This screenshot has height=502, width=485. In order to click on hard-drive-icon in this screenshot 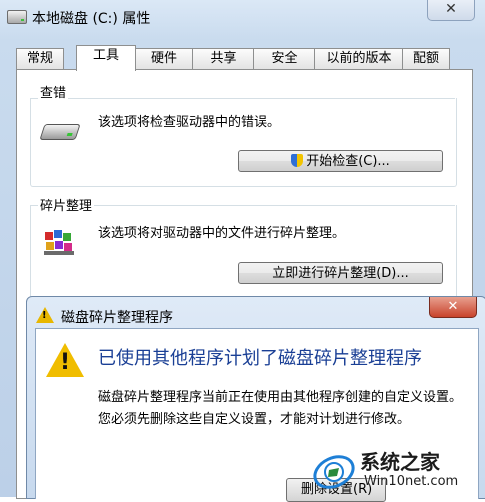, I will do `click(60, 132)`.